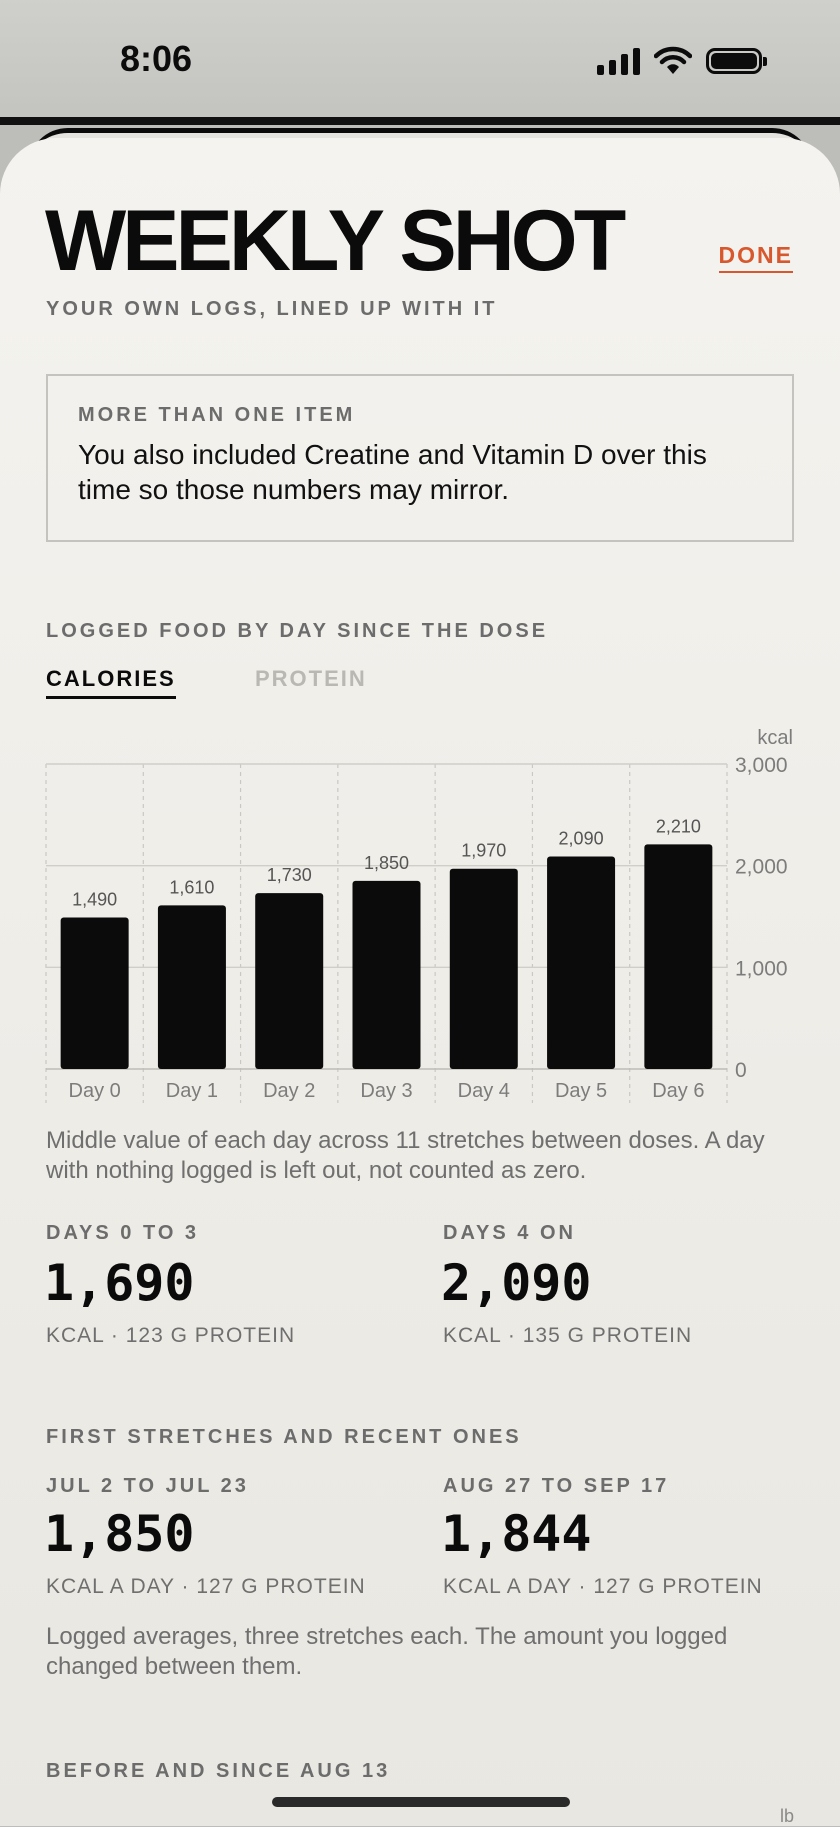 The width and height of the screenshot is (840, 1827). What do you see at coordinates (556, 1486) in the screenshot?
I see `recent-stretch-label: AUG 27 TO SEP 17` at bounding box center [556, 1486].